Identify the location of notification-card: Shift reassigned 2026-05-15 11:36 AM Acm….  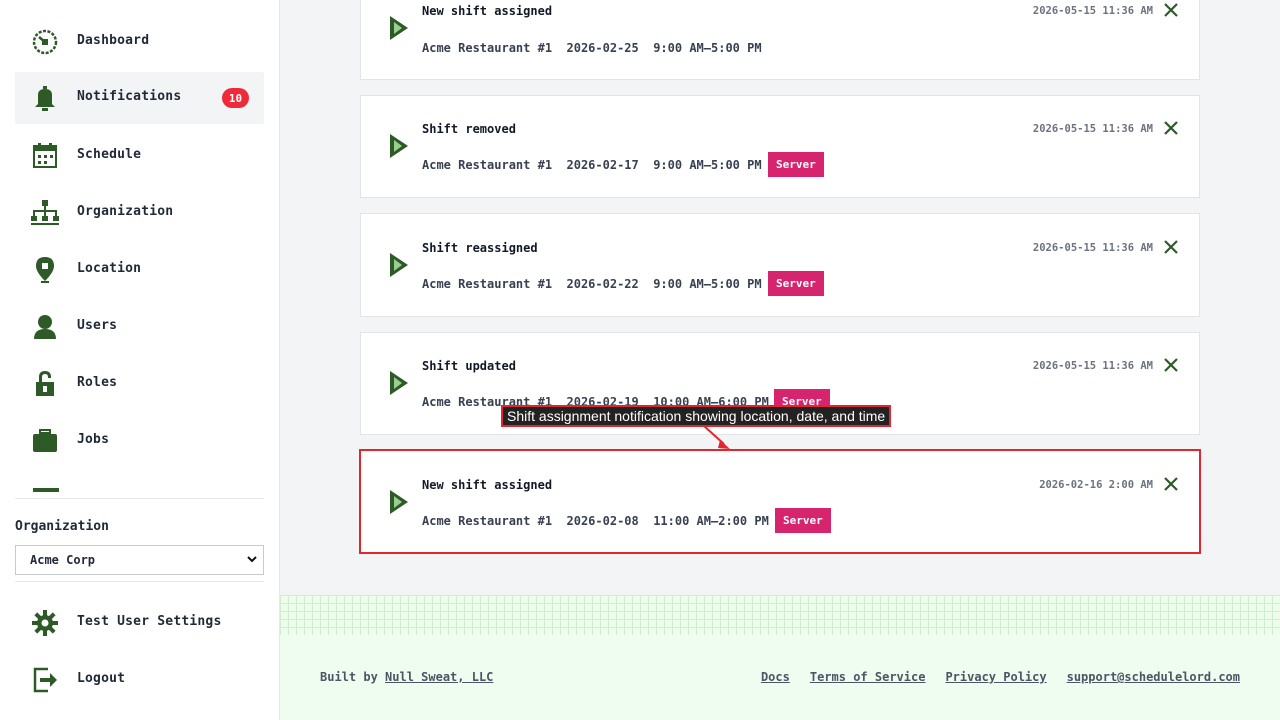
(780, 265).